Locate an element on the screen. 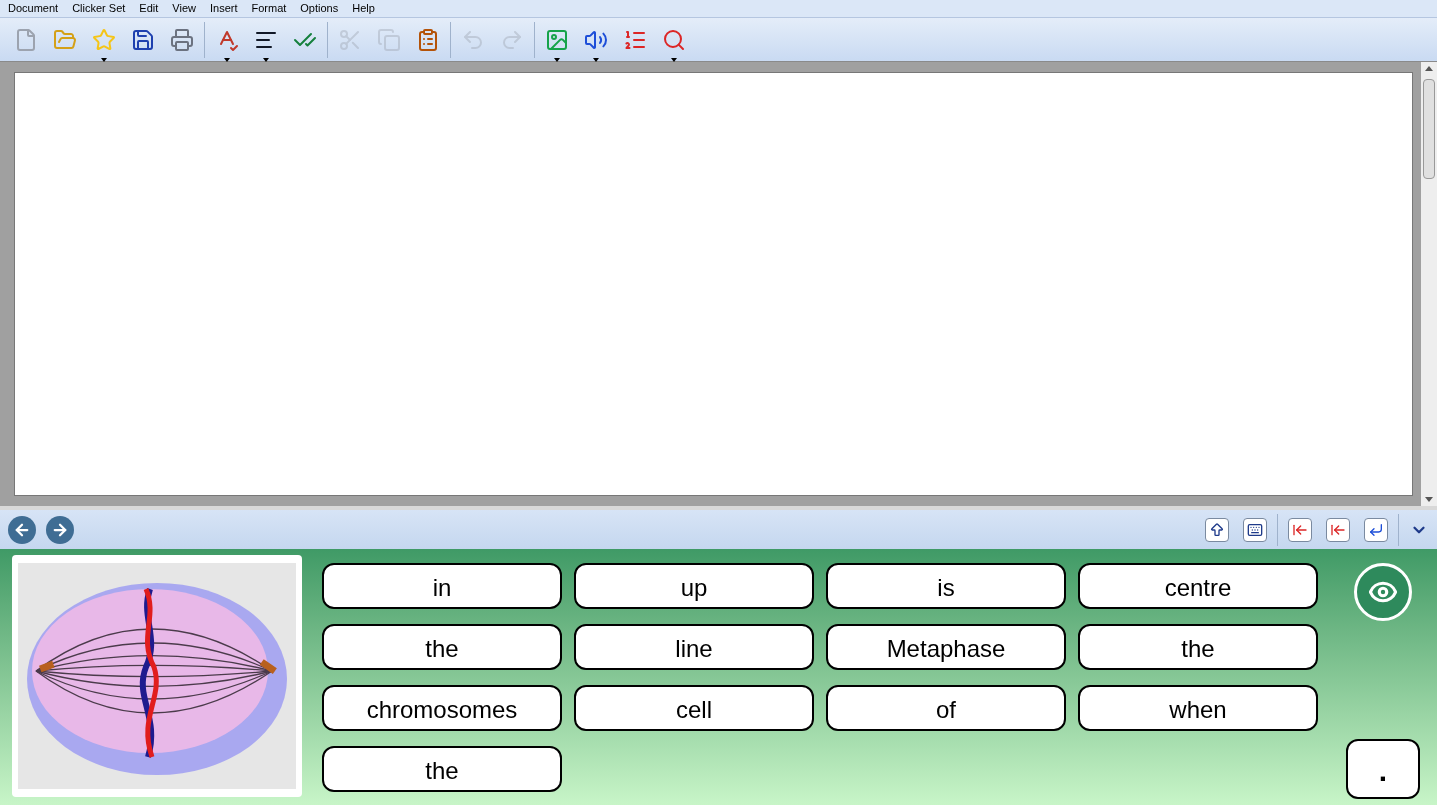 This screenshot has width=1437, height=805. menu-item: Edit is located at coordinates (149, 8).